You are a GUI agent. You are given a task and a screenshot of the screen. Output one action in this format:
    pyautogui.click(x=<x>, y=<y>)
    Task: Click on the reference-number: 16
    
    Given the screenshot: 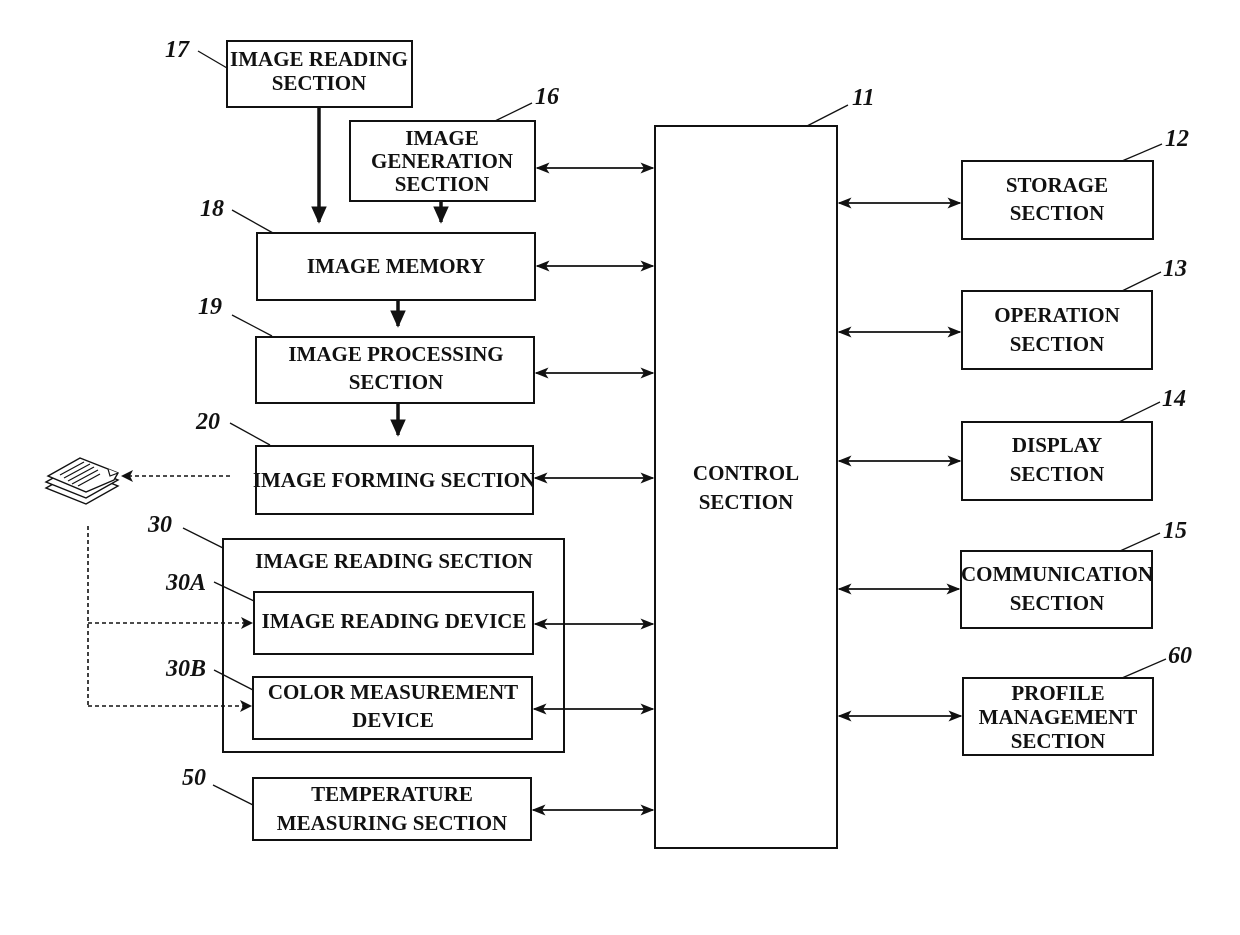 What is the action you would take?
    pyautogui.click(x=547, y=97)
    